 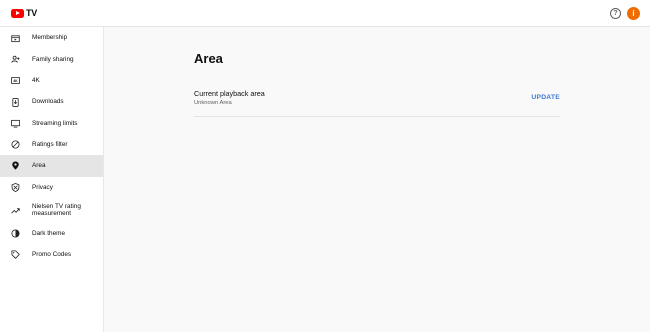 What do you see at coordinates (229, 93) in the screenshot?
I see `setting-title: Current playback area` at bounding box center [229, 93].